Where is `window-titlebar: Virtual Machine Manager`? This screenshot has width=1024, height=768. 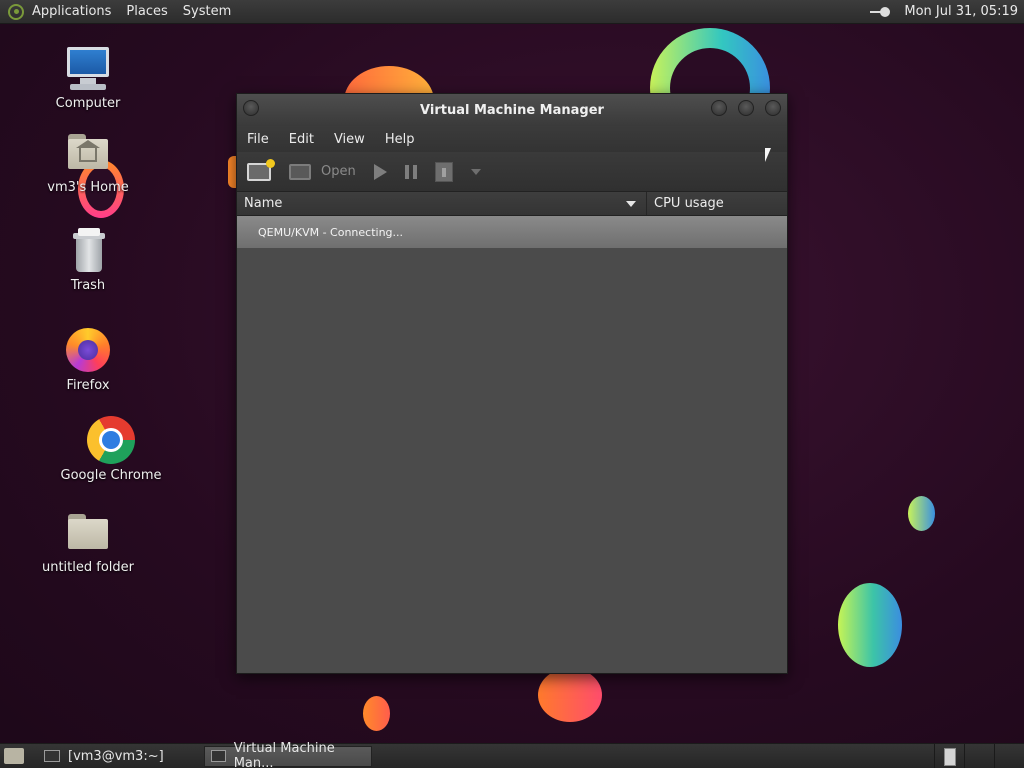 window-titlebar: Virtual Machine Manager is located at coordinates (512, 110).